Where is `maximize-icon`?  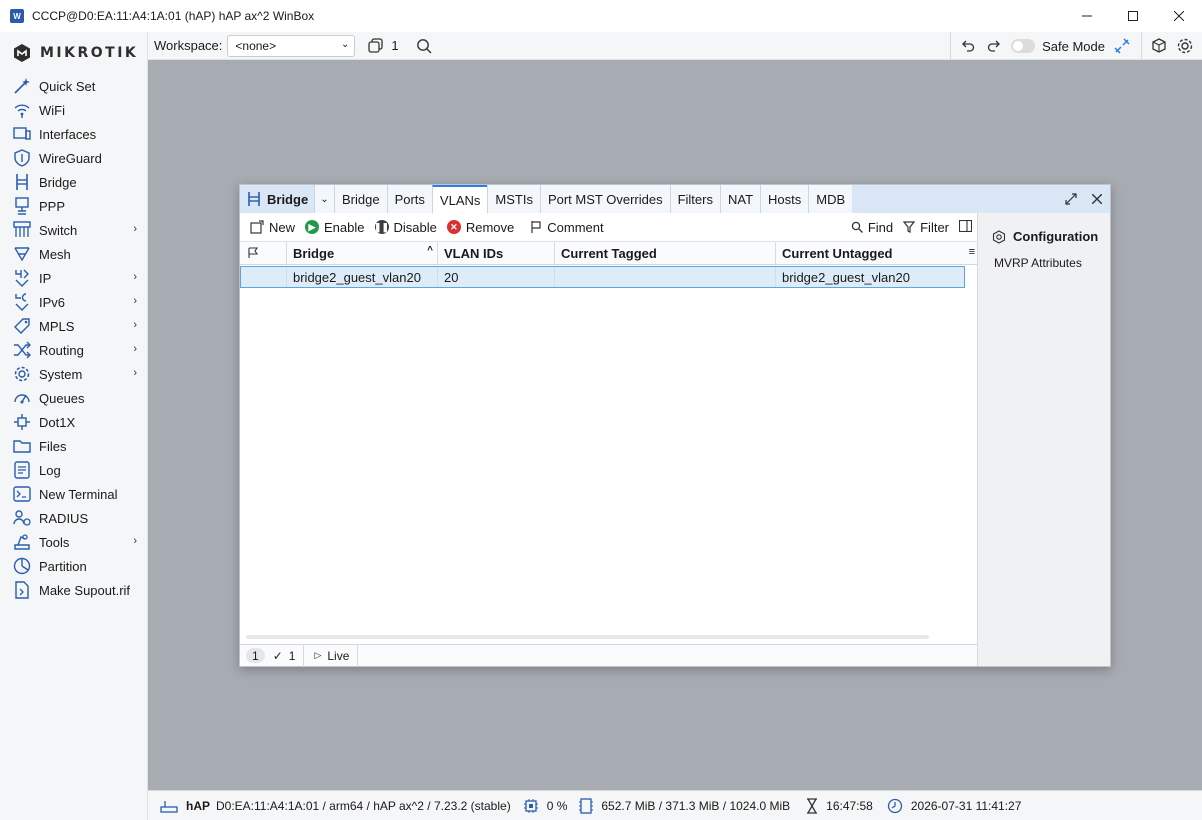
maximize-icon is located at coordinates (1133, 16).